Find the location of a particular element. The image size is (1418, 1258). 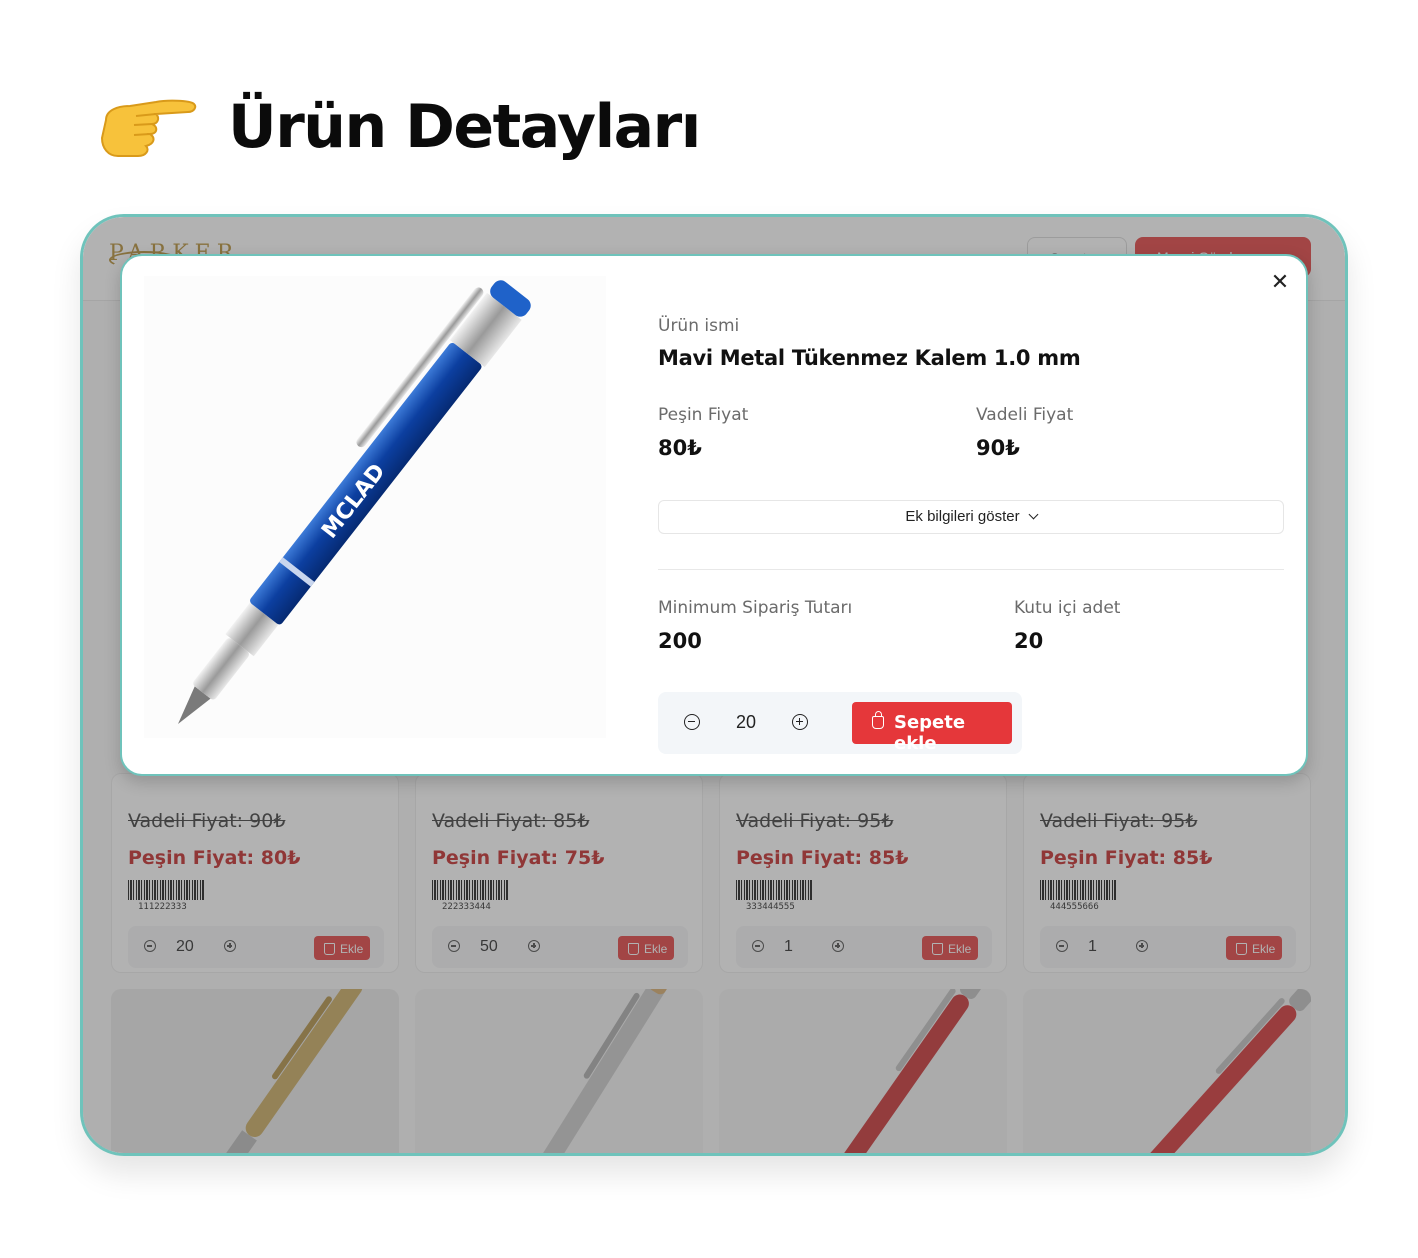

min-order-value: 200 is located at coordinates (680, 641).